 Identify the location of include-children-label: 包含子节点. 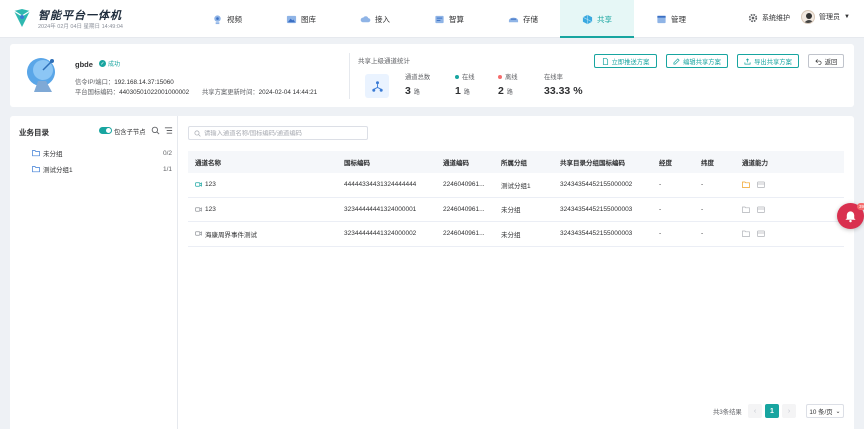
(130, 132).